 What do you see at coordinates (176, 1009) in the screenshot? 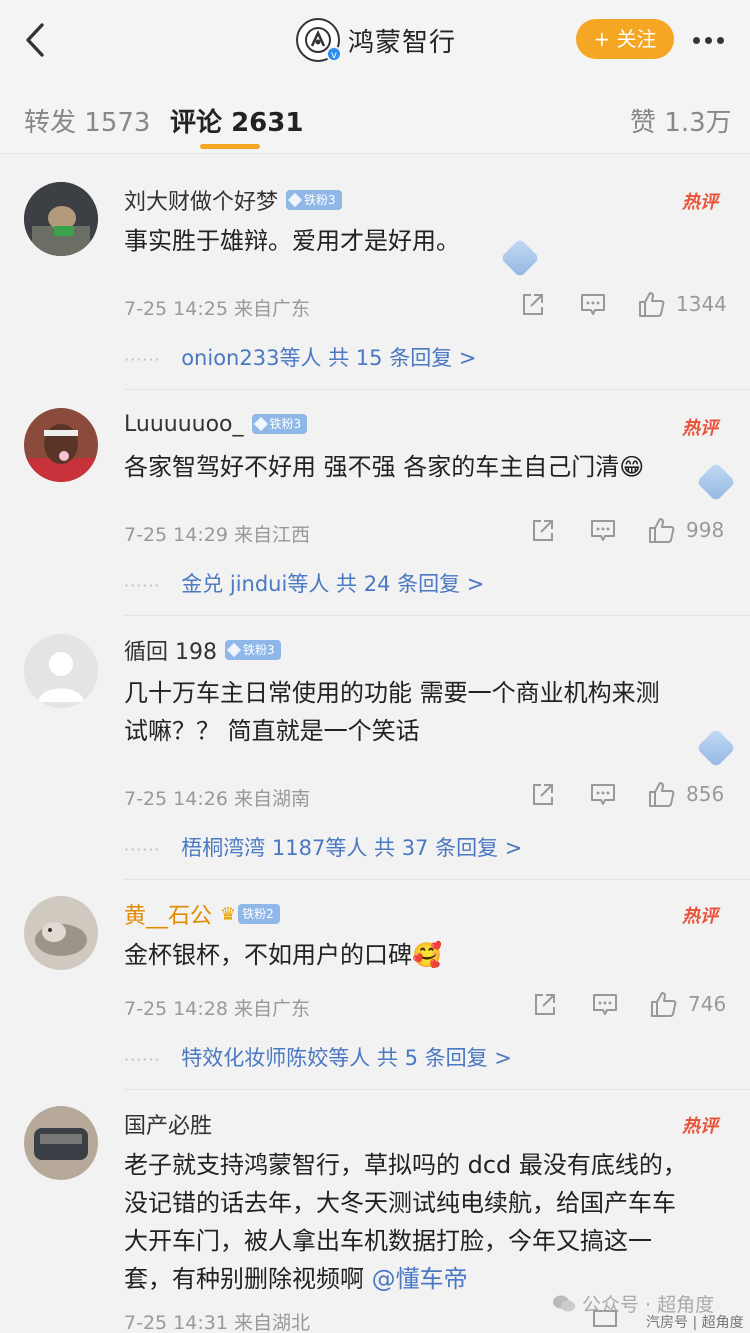
I see `comment-time: 7-25 14:28` at bounding box center [176, 1009].